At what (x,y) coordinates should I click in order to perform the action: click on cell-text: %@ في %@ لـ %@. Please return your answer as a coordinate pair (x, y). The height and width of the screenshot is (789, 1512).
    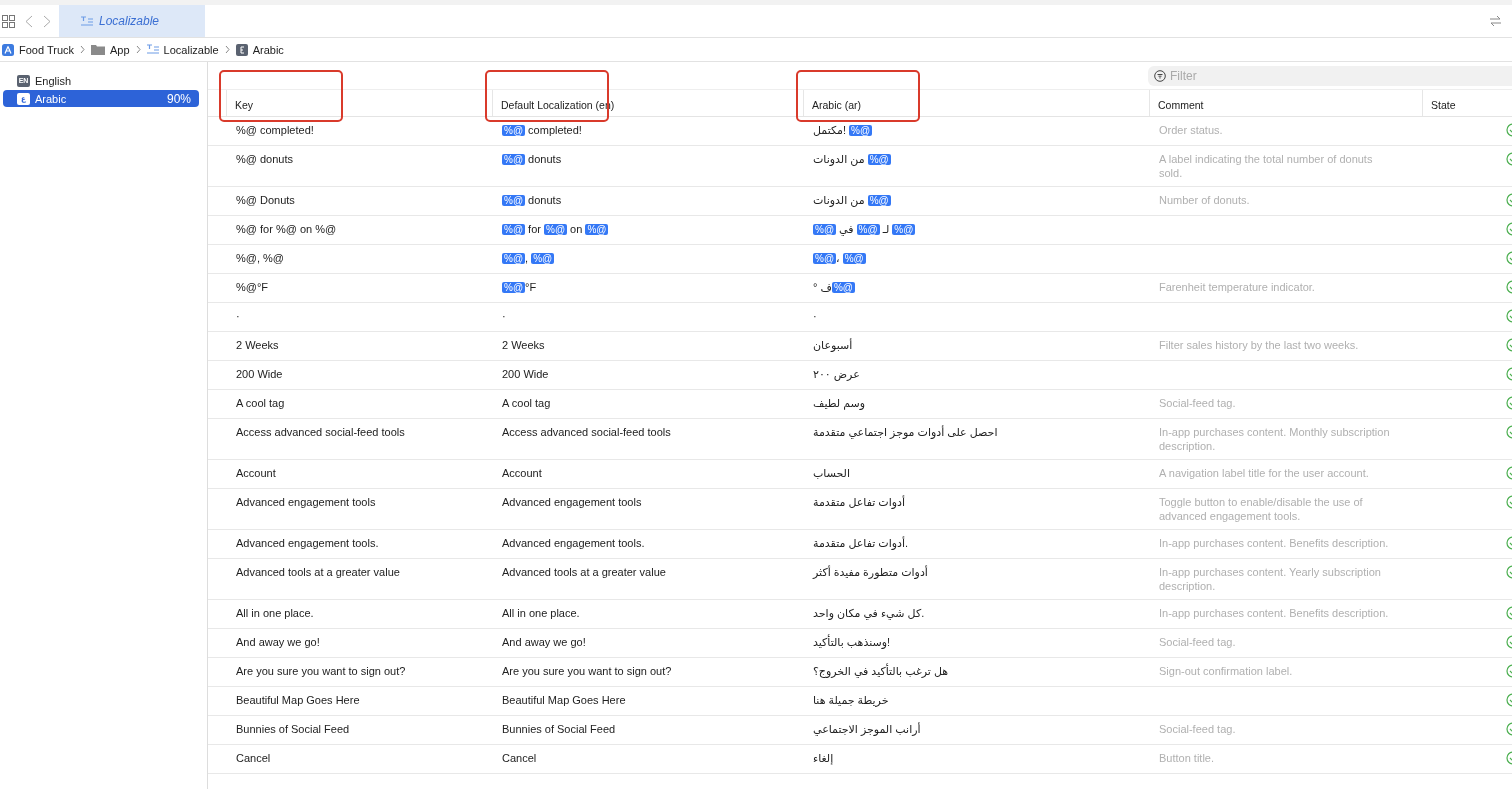
    Looking at the image, I should click on (864, 229).